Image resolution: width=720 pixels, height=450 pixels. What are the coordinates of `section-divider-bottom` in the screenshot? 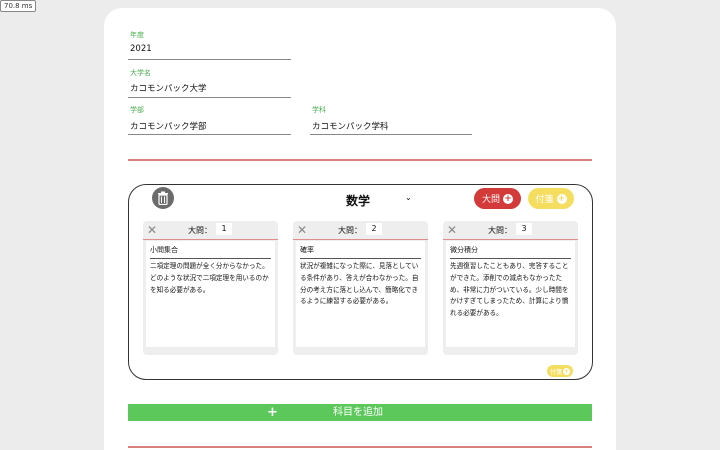 It's located at (360, 447).